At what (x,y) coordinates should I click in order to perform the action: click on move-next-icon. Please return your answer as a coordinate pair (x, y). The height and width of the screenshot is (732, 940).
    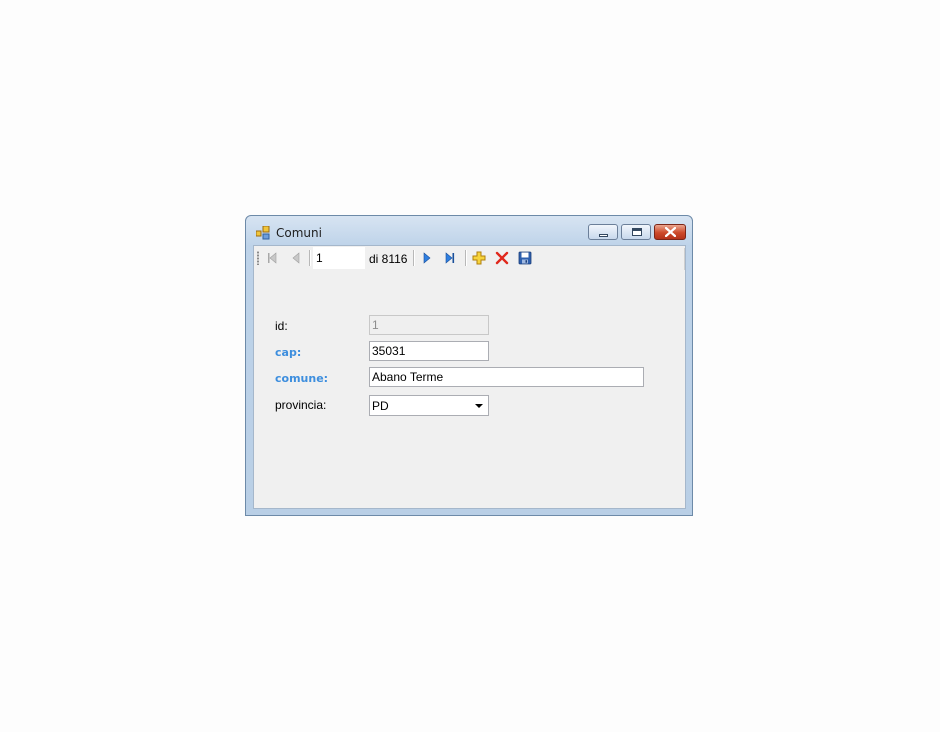
    Looking at the image, I should click on (427, 258).